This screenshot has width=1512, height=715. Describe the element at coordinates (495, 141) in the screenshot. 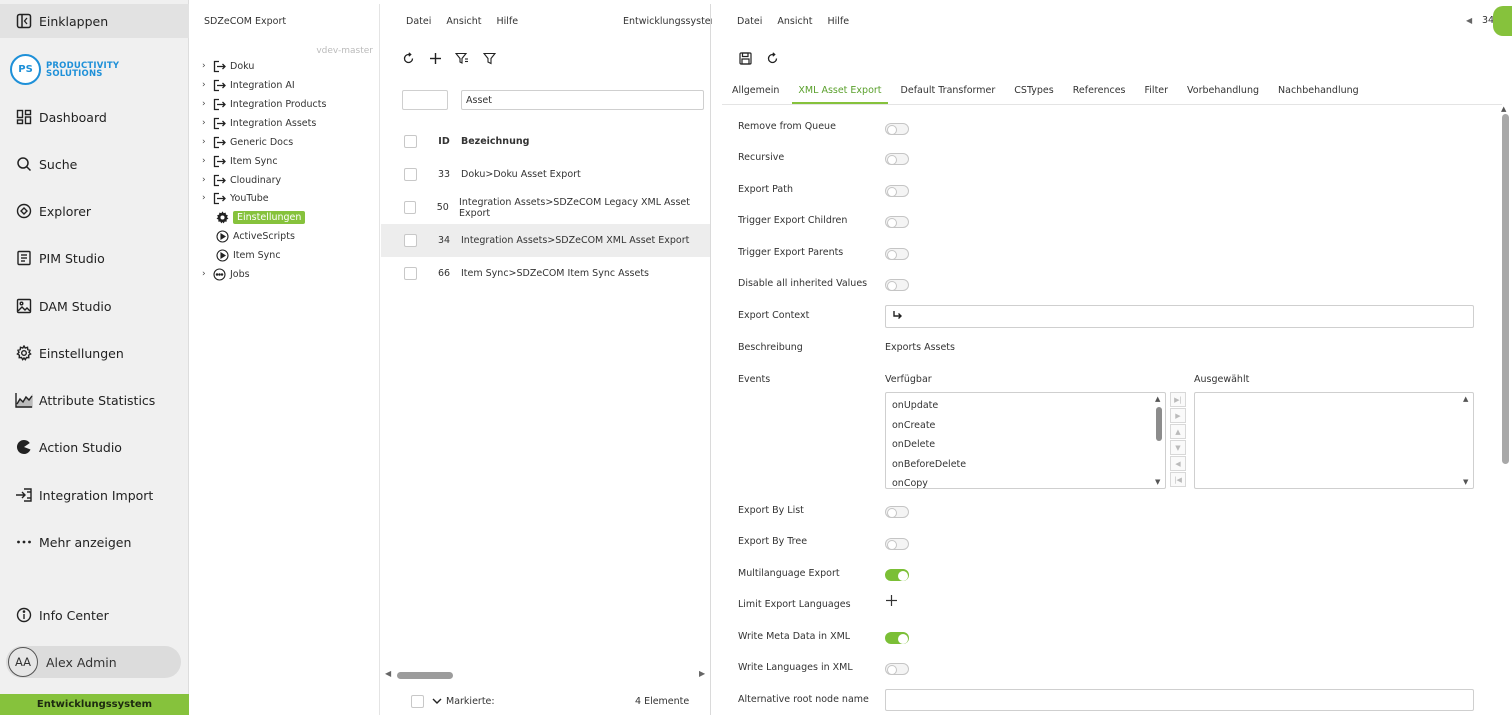

I see `column-bezeichnung: Bezeichnung` at that location.